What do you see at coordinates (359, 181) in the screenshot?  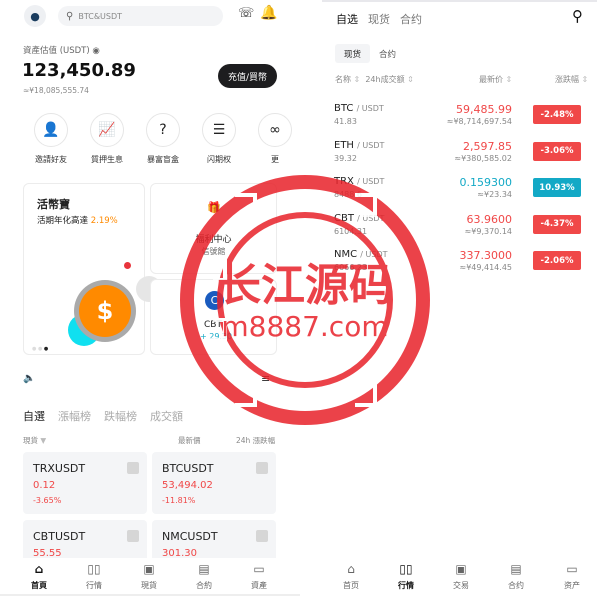 I see `pair-name: TRX / USDT` at bounding box center [359, 181].